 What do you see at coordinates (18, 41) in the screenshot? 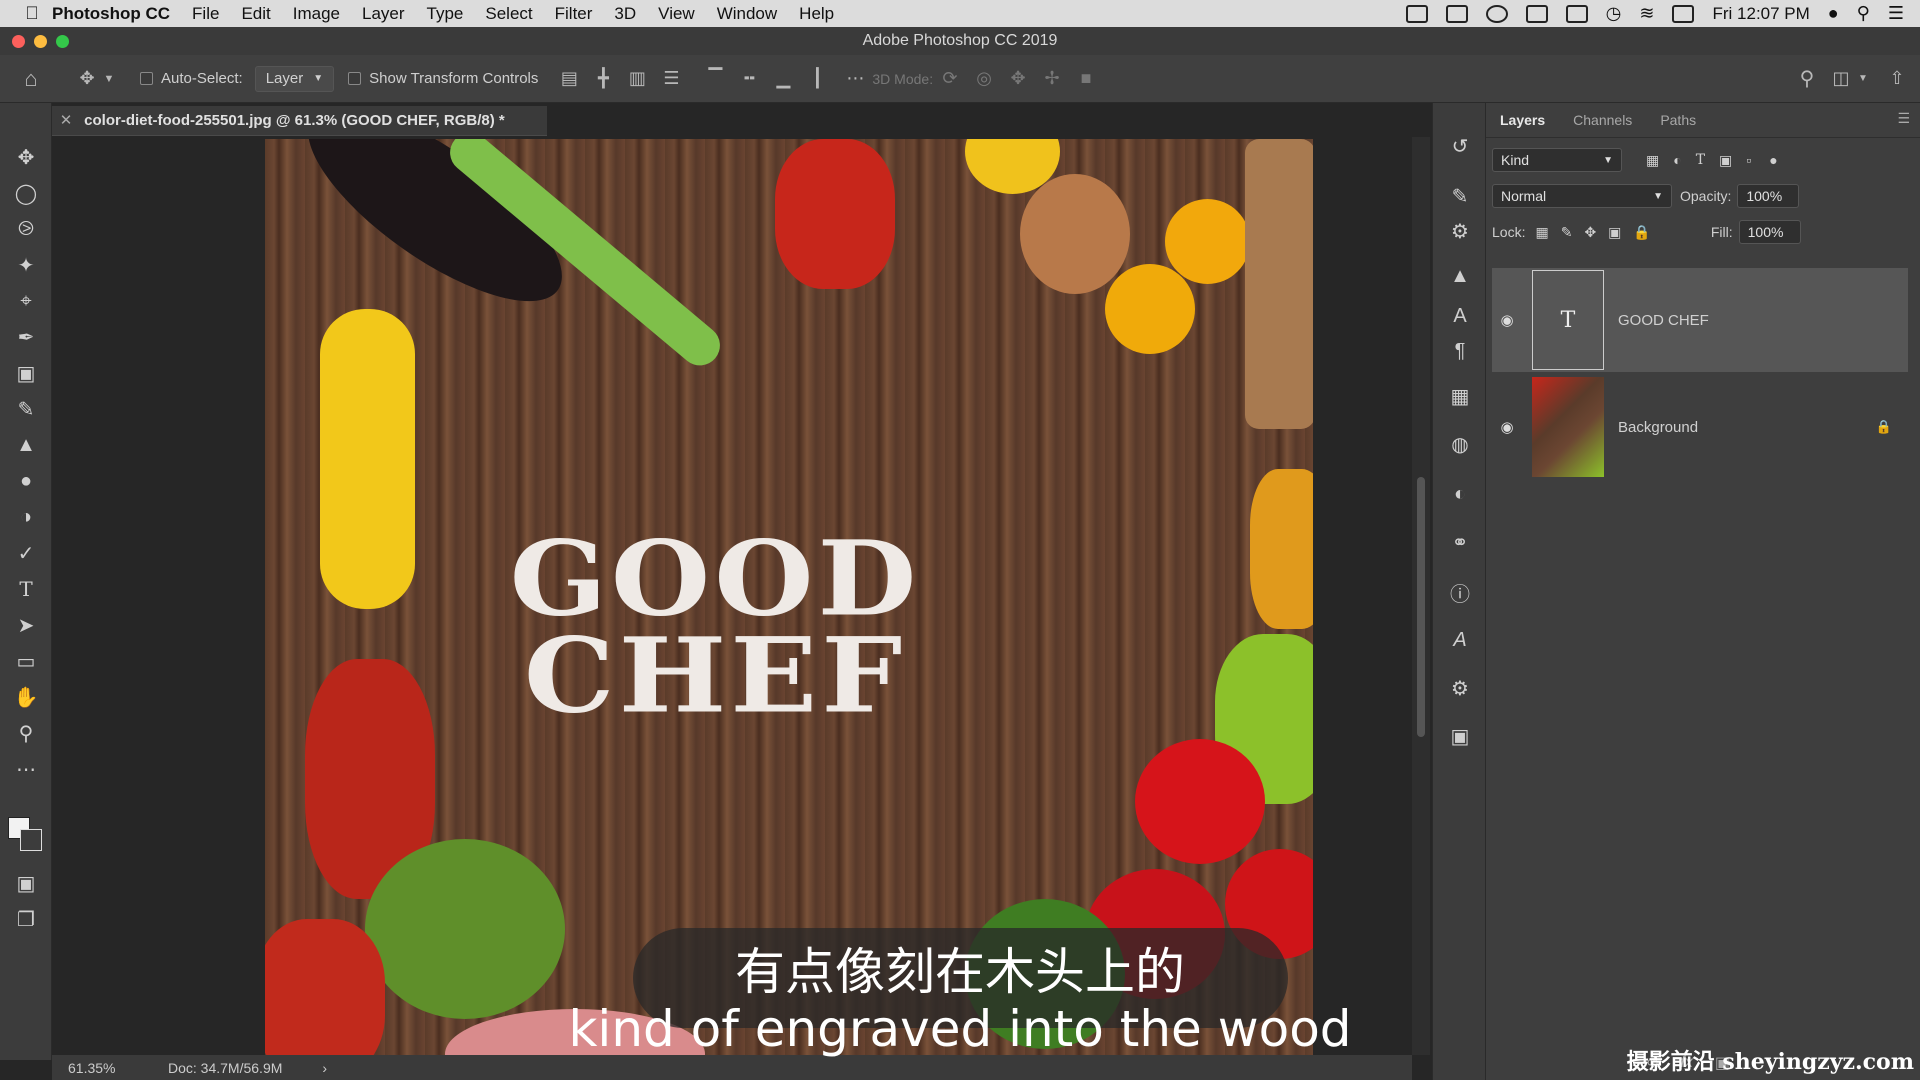
I see `close-window-button` at bounding box center [18, 41].